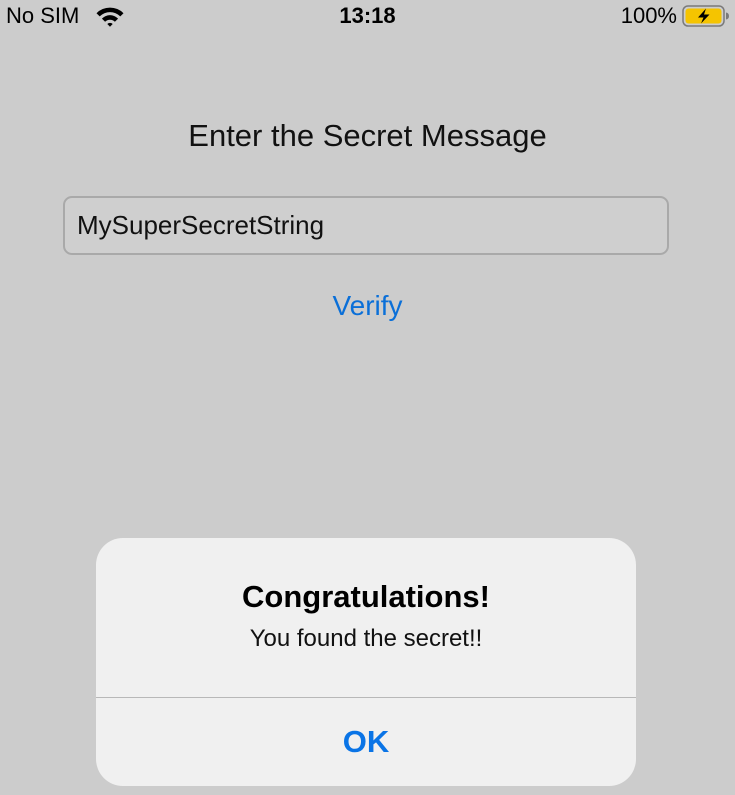 The image size is (735, 795). What do you see at coordinates (366, 638) in the screenshot?
I see `alert-message: You found the secret!!` at bounding box center [366, 638].